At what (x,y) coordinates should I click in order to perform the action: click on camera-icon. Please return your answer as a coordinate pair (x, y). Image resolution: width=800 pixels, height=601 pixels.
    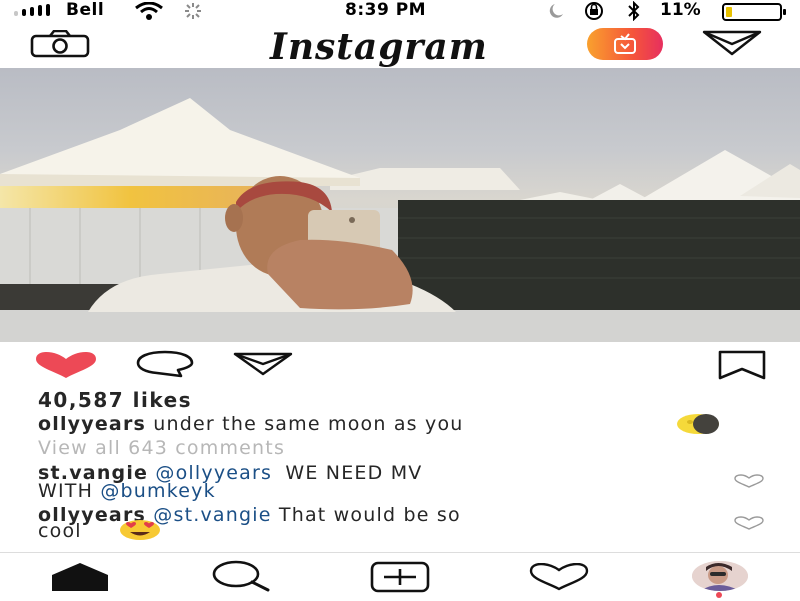
    Looking at the image, I should click on (60, 44).